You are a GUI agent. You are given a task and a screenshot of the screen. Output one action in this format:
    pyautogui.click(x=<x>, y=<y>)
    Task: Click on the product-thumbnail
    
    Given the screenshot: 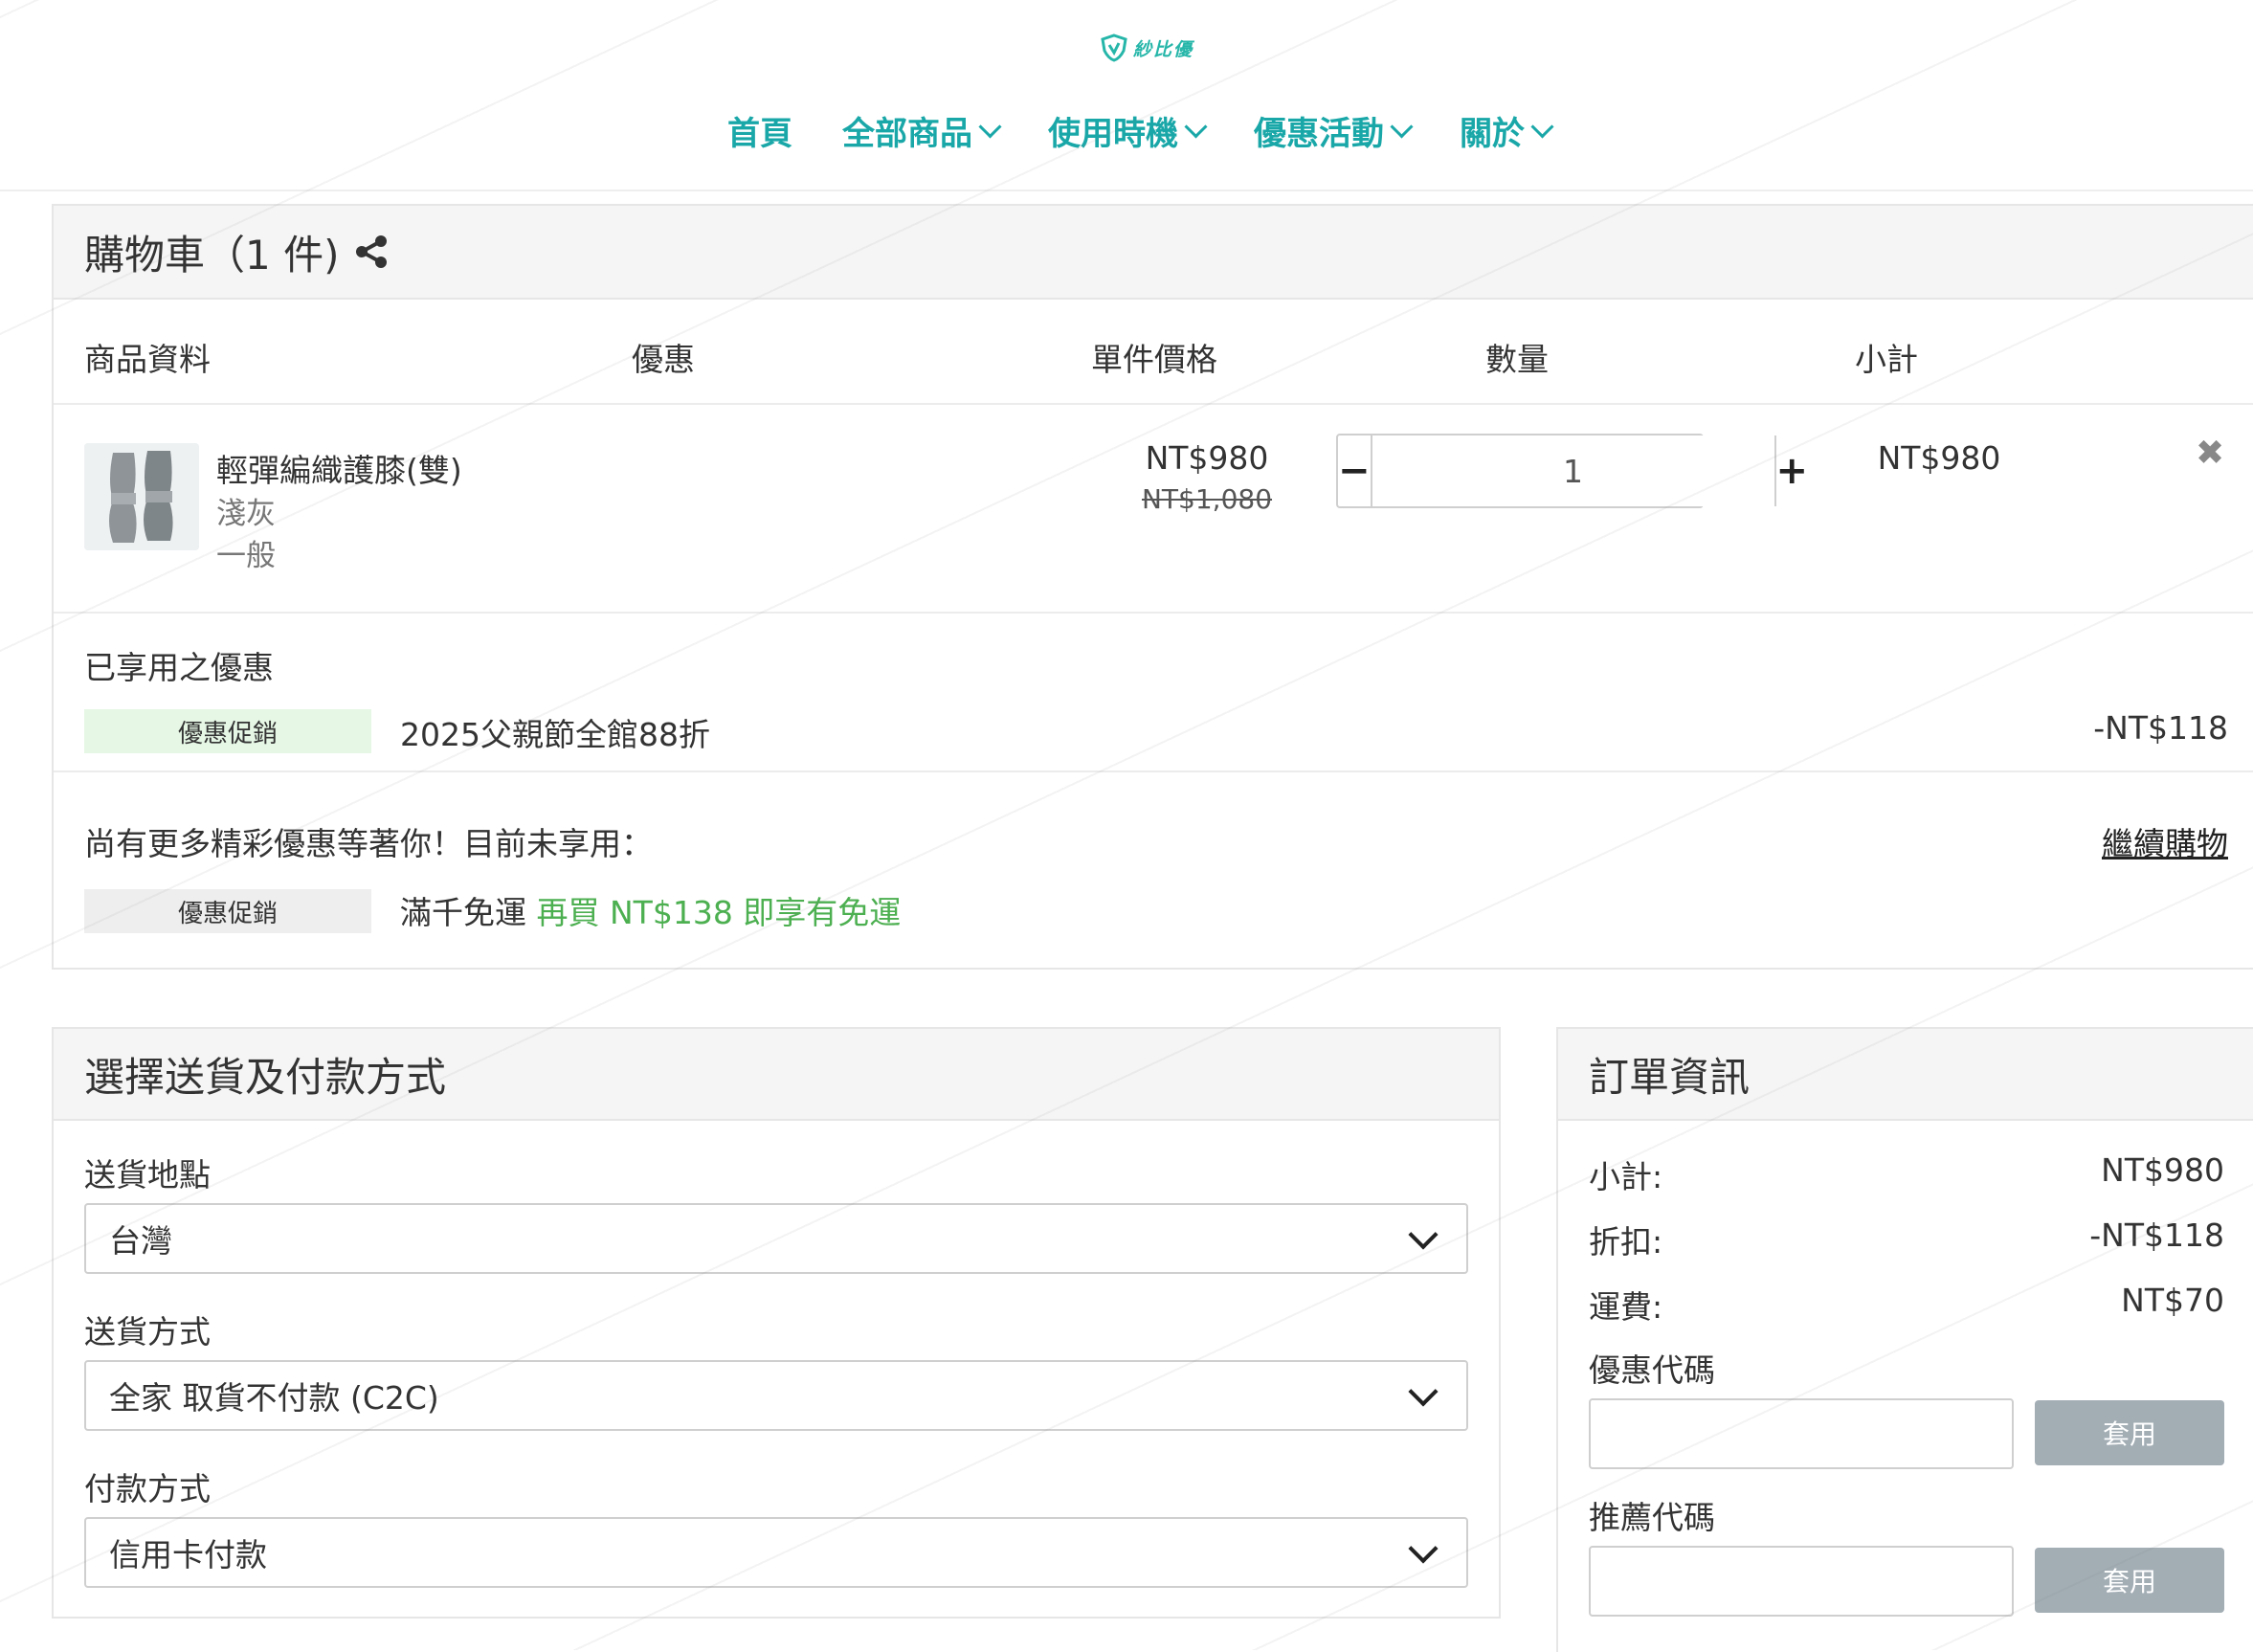 What is the action you would take?
    pyautogui.click(x=141, y=496)
    